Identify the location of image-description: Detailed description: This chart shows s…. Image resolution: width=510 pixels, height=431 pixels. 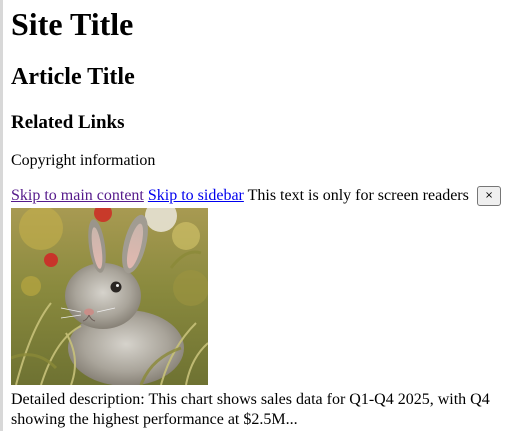
(250, 409).